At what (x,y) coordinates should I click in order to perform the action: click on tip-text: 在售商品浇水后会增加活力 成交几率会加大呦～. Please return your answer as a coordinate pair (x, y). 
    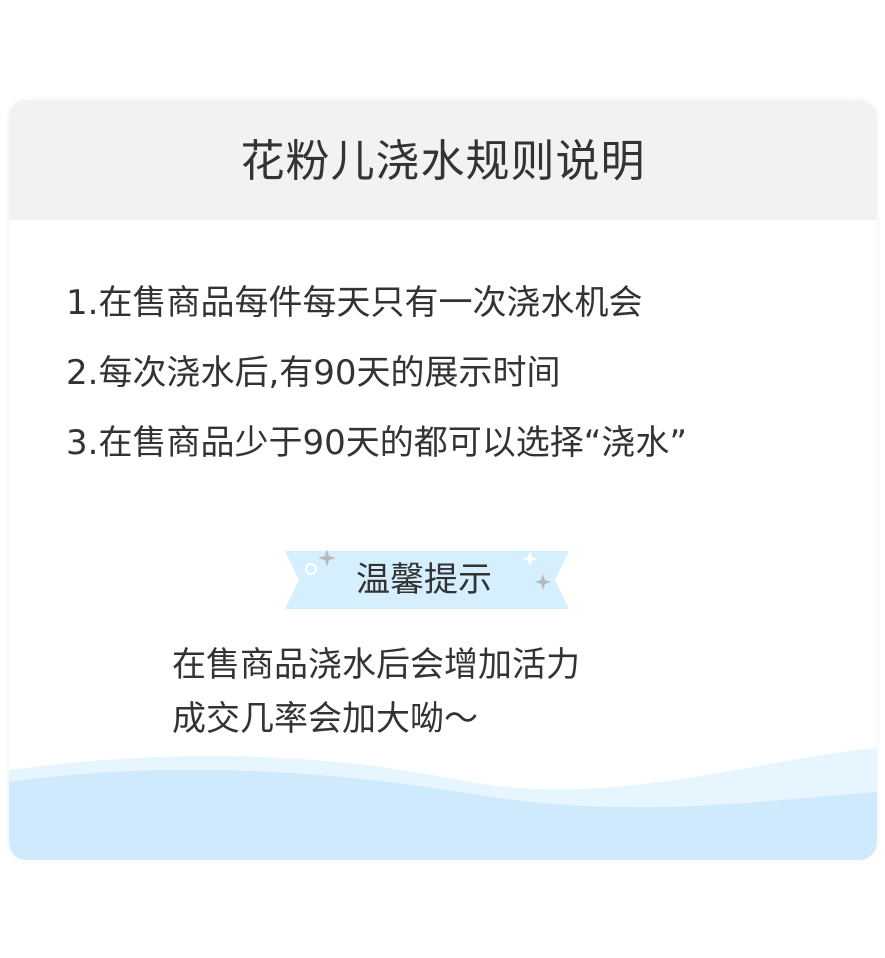
    Looking at the image, I should click on (472, 692).